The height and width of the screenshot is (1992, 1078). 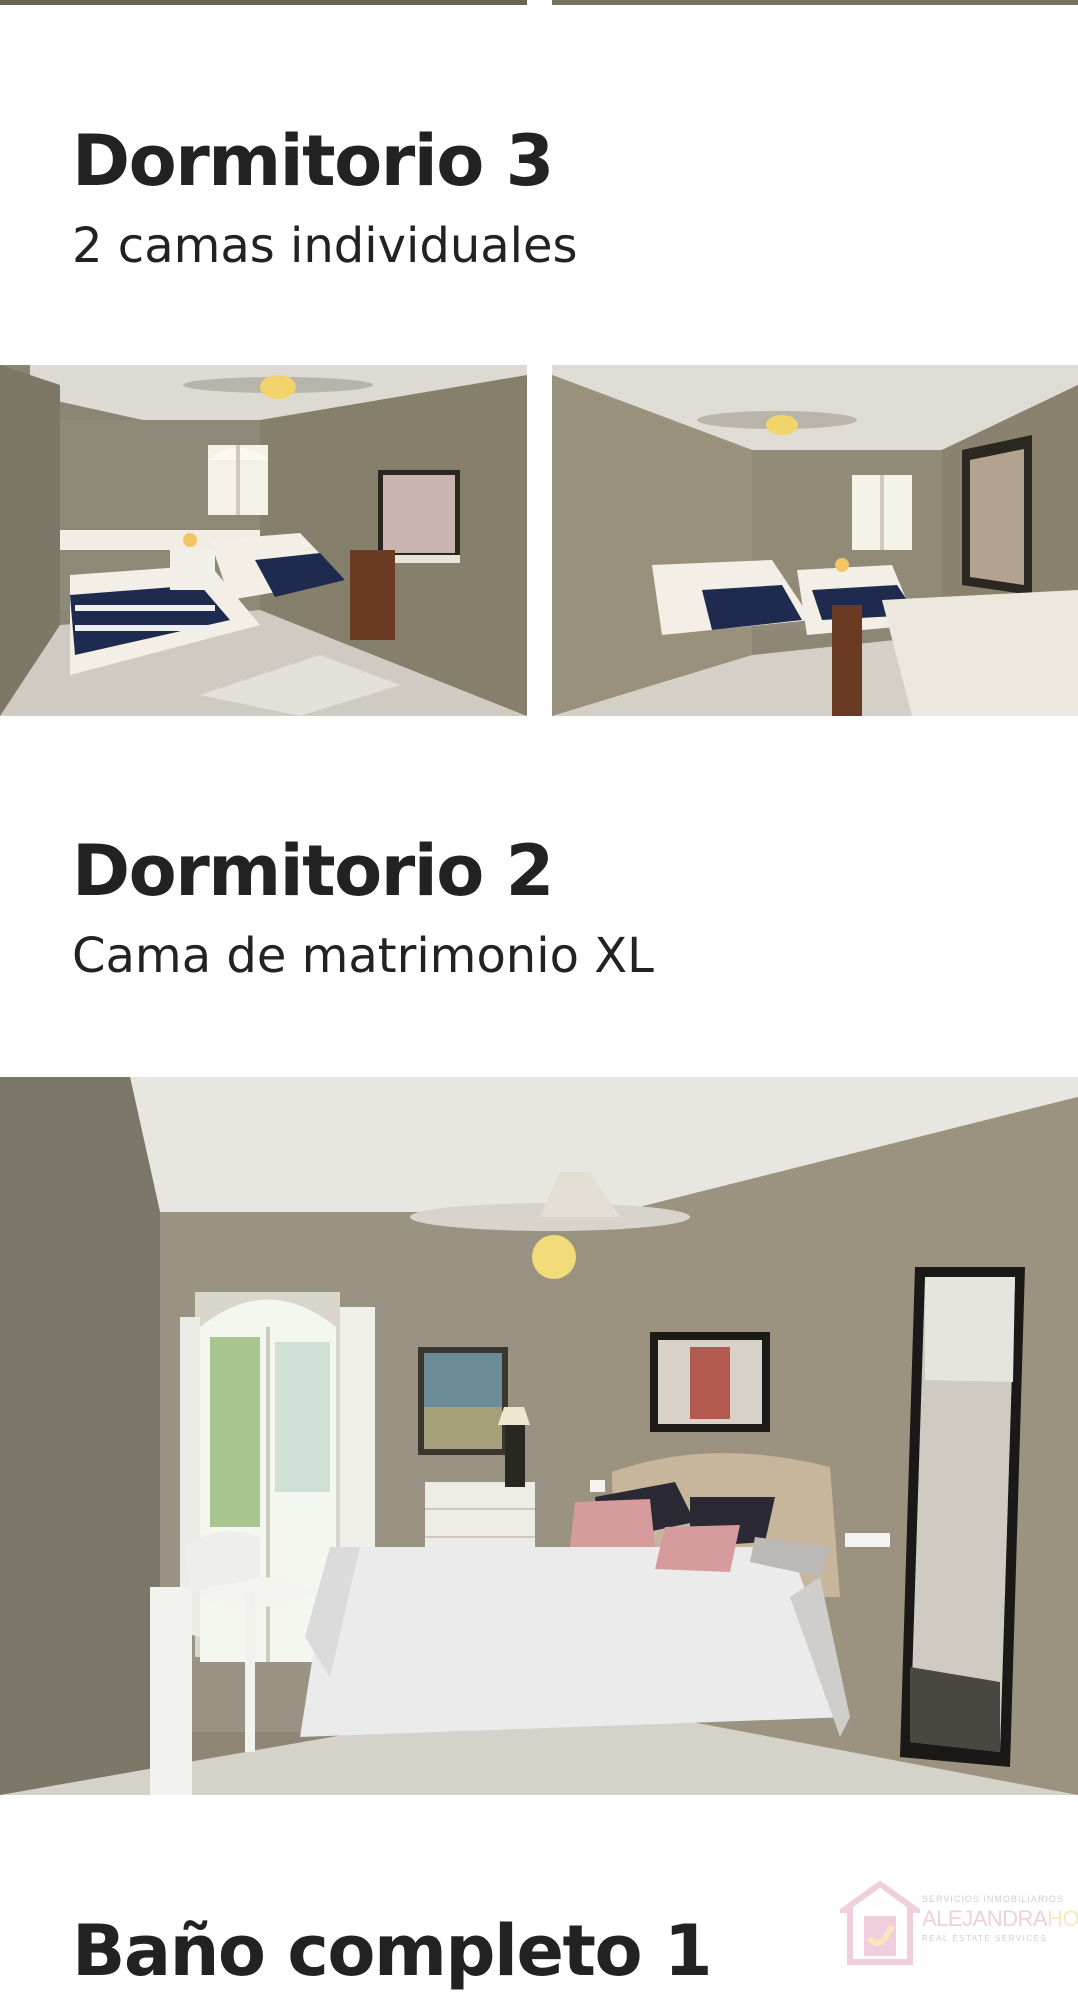 What do you see at coordinates (985, 1938) in the screenshot?
I see `watermark-bottom-line: REAL ESTATE SERVICES` at bounding box center [985, 1938].